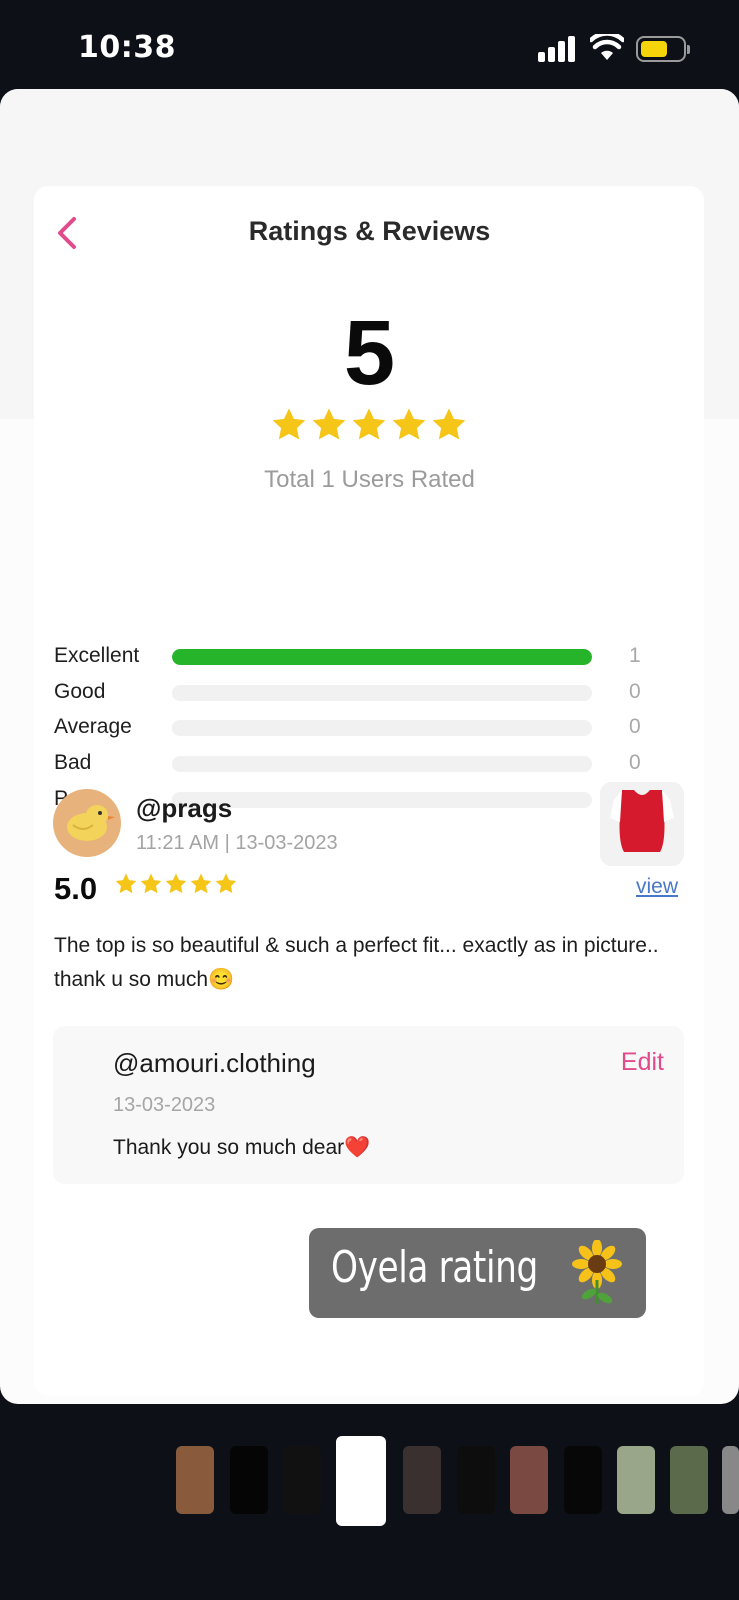  Describe the element at coordinates (76, 888) in the screenshot. I see `review-score: 5.0` at that location.